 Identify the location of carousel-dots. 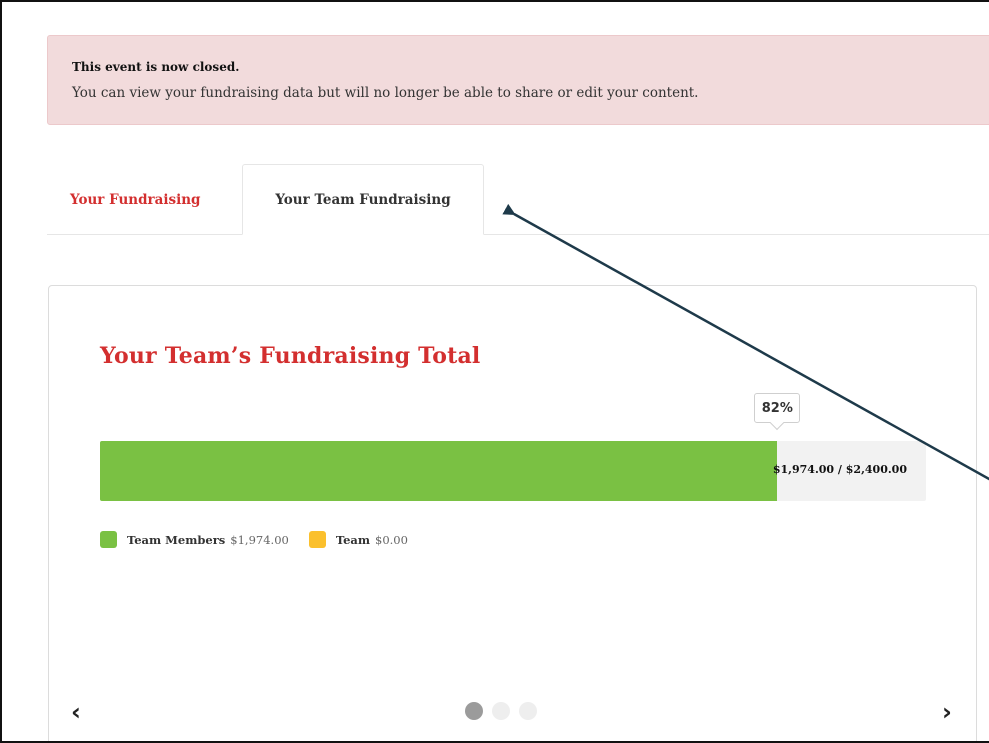
(505, 711).